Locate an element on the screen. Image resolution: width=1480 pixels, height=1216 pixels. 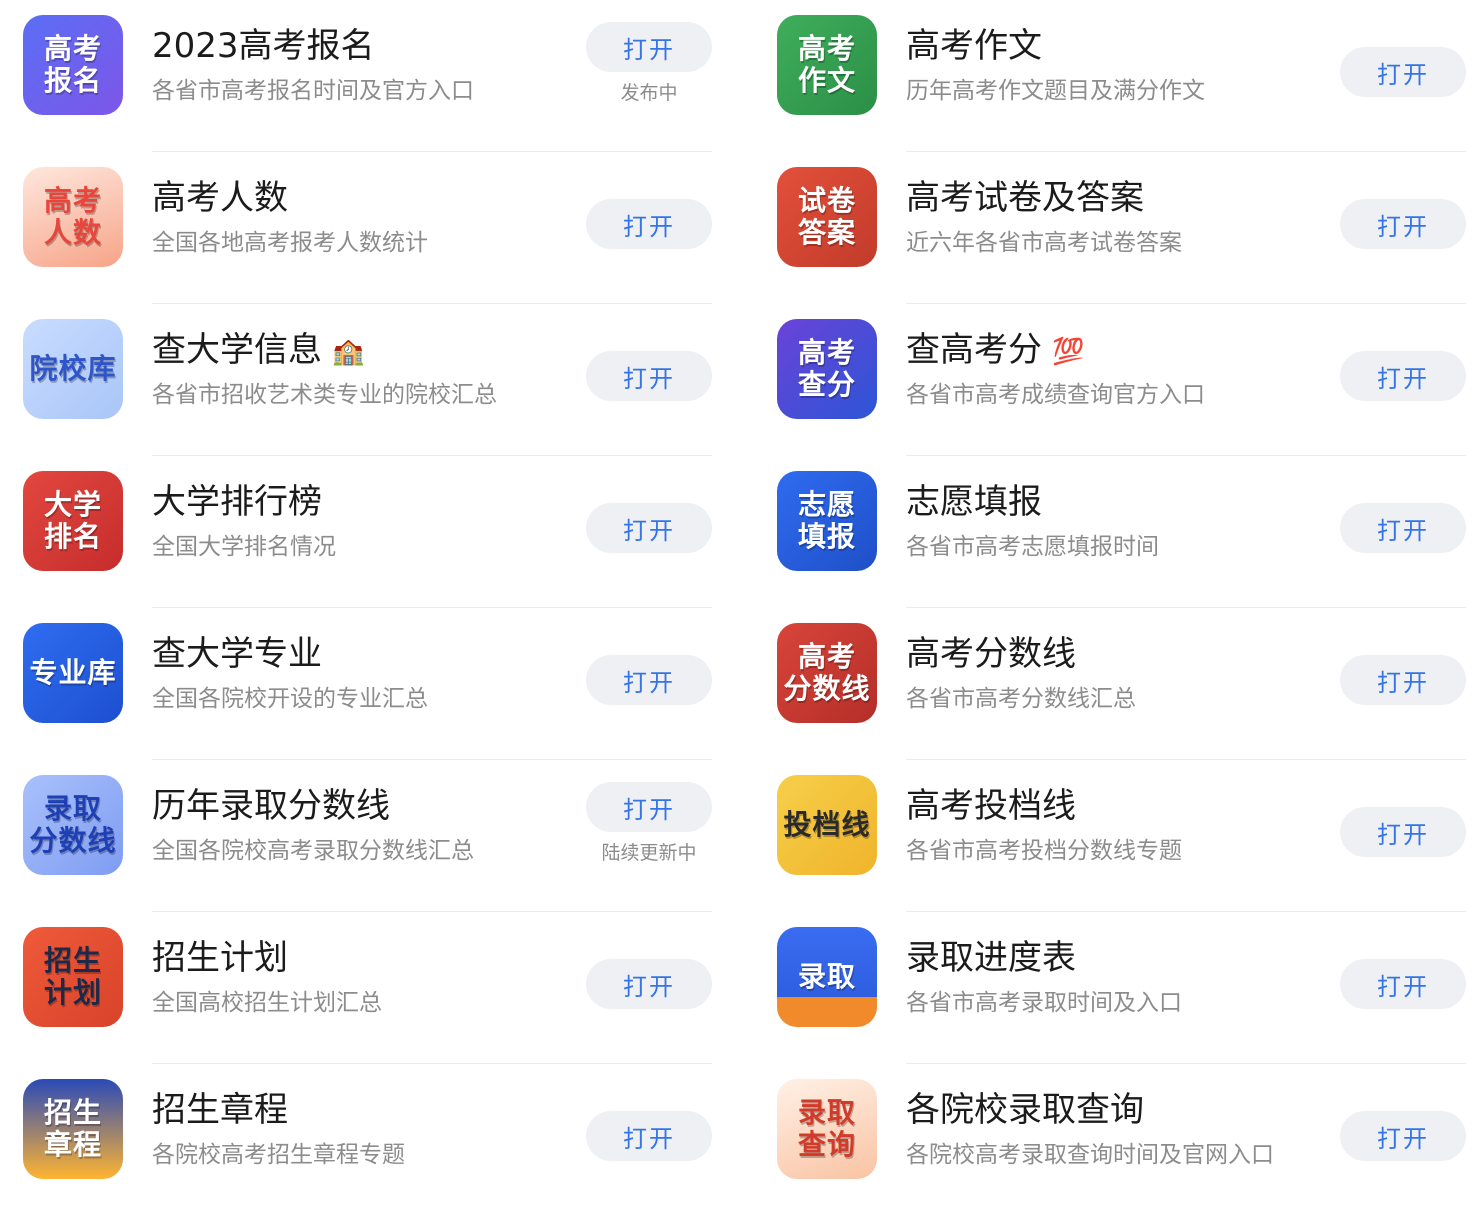
luqu-fenshuxian-app-icon: 录取 分数线 is located at coordinates (73, 825).